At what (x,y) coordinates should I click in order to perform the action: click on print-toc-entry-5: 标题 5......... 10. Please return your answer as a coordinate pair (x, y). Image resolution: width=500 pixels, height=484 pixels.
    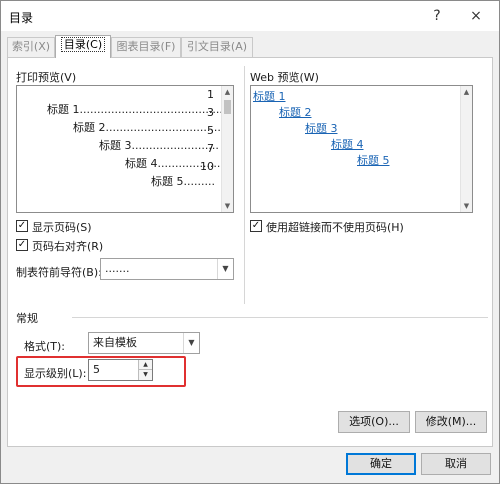
    Looking at the image, I should click on (182, 174).